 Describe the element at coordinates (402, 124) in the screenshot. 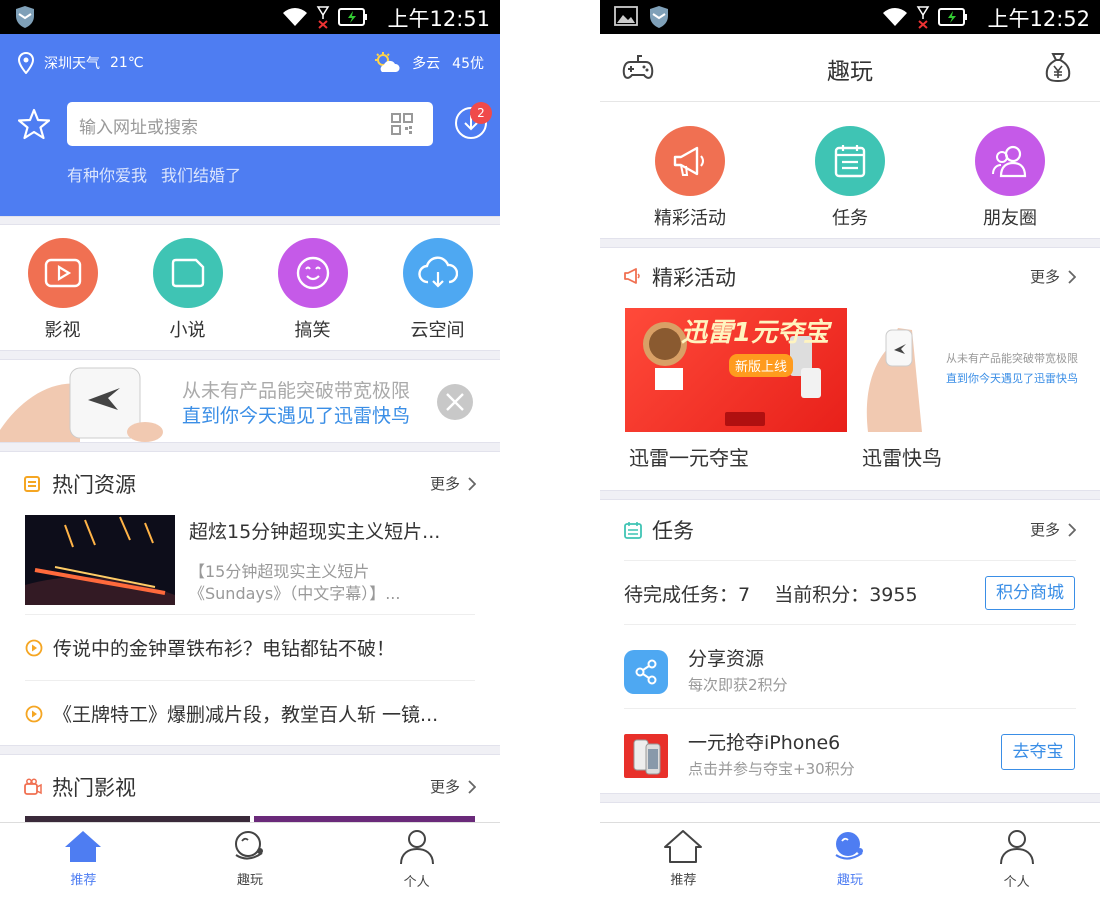

I see `qr-scan-icon` at that location.